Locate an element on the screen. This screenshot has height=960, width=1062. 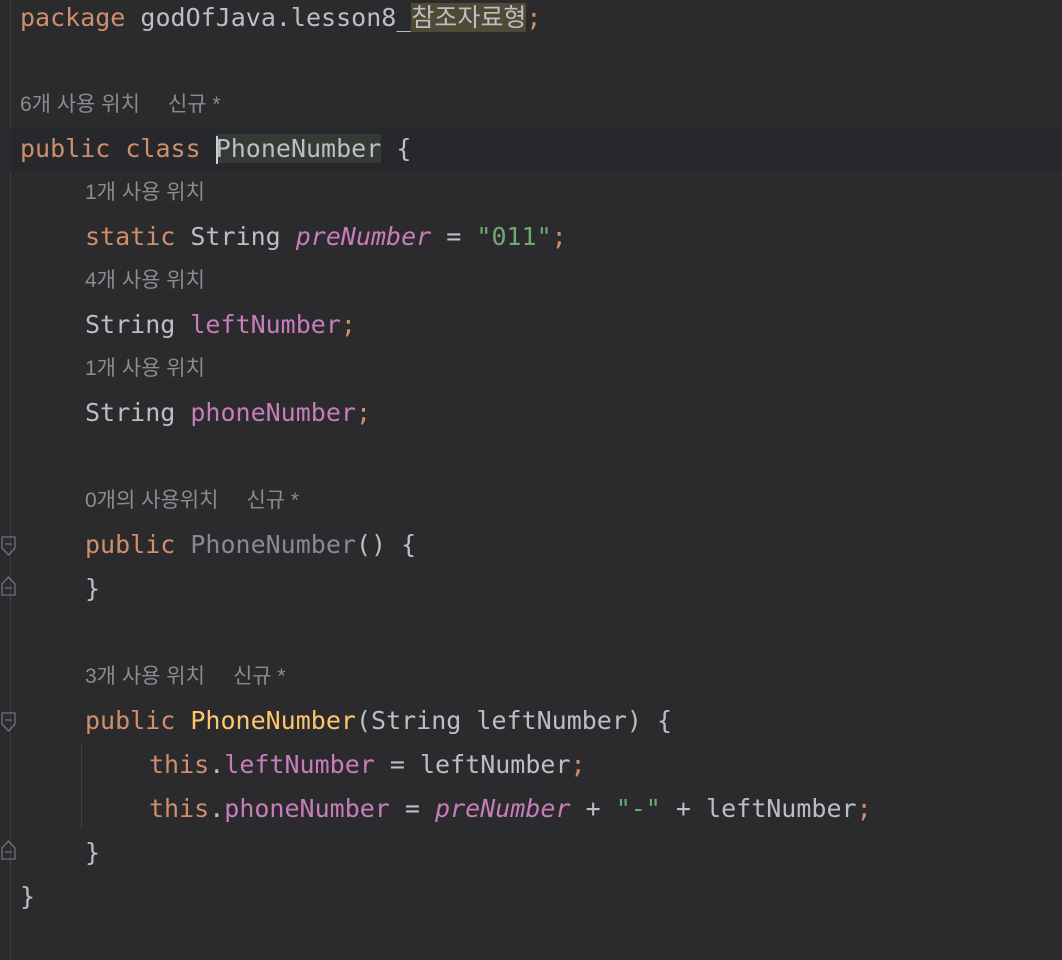
usages-count: 6개 사용 위치 is located at coordinates (80, 104).